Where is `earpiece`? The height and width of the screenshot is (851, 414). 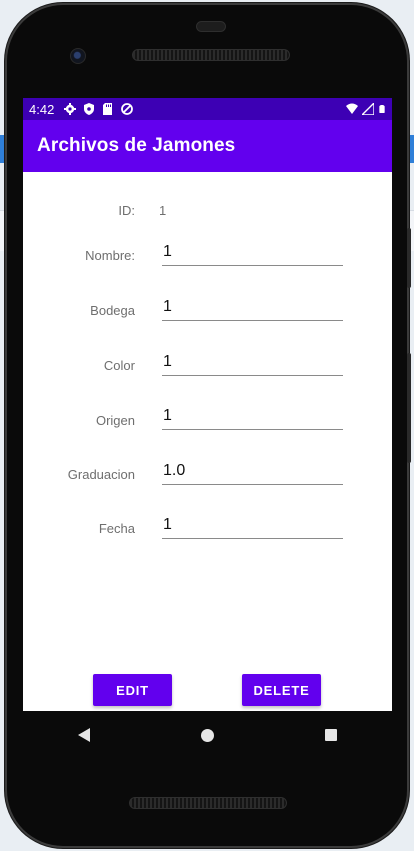
earpiece is located at coordinates (211, 26).